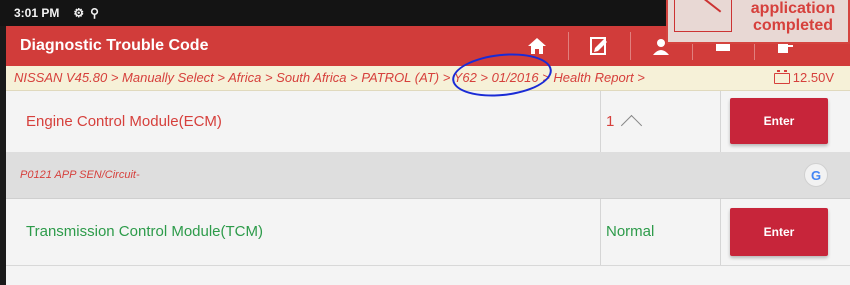  I want to click on application-completed-sticker: application completed, so click(758, 22).